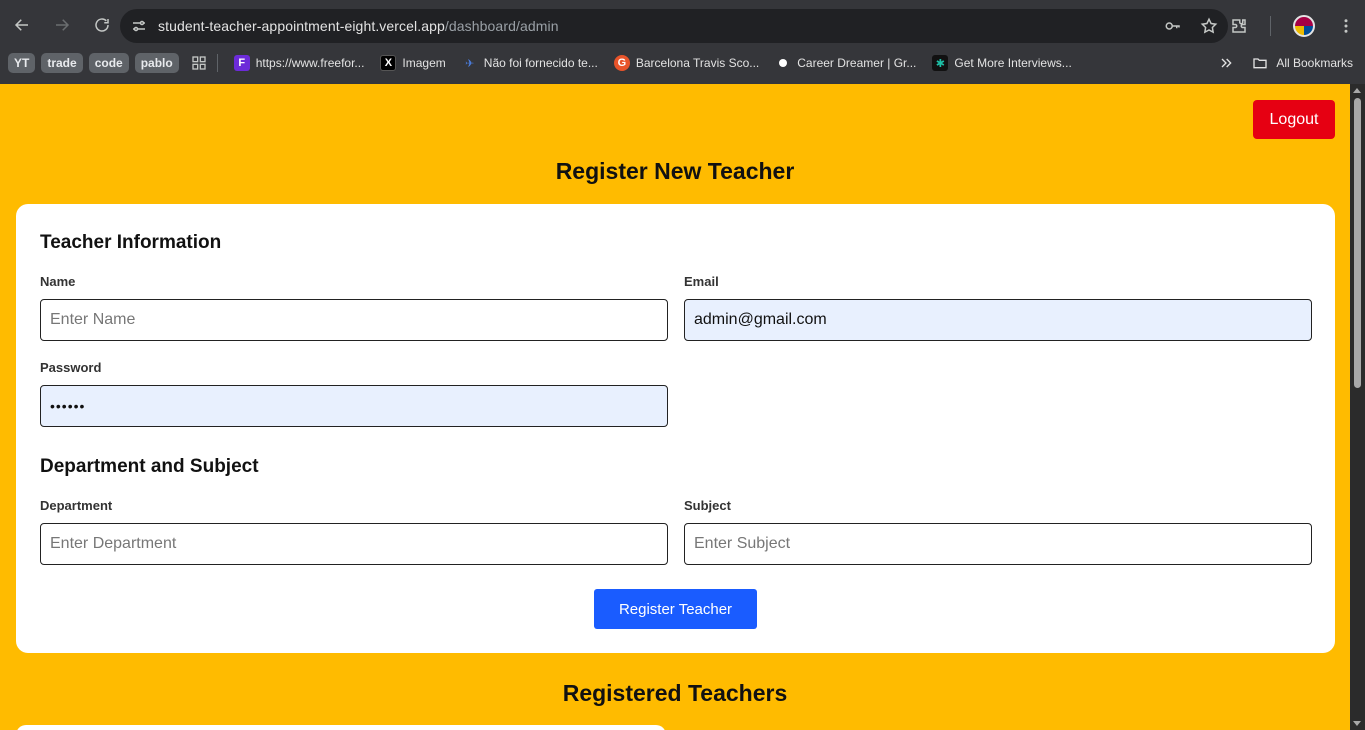 Image resolution: width=1365 pixels, height=730 pixels. Describe the element at coordinates (1314, 63) in the screenshot. I see `all-bookmarks-label: All Bookmarks` at that location.